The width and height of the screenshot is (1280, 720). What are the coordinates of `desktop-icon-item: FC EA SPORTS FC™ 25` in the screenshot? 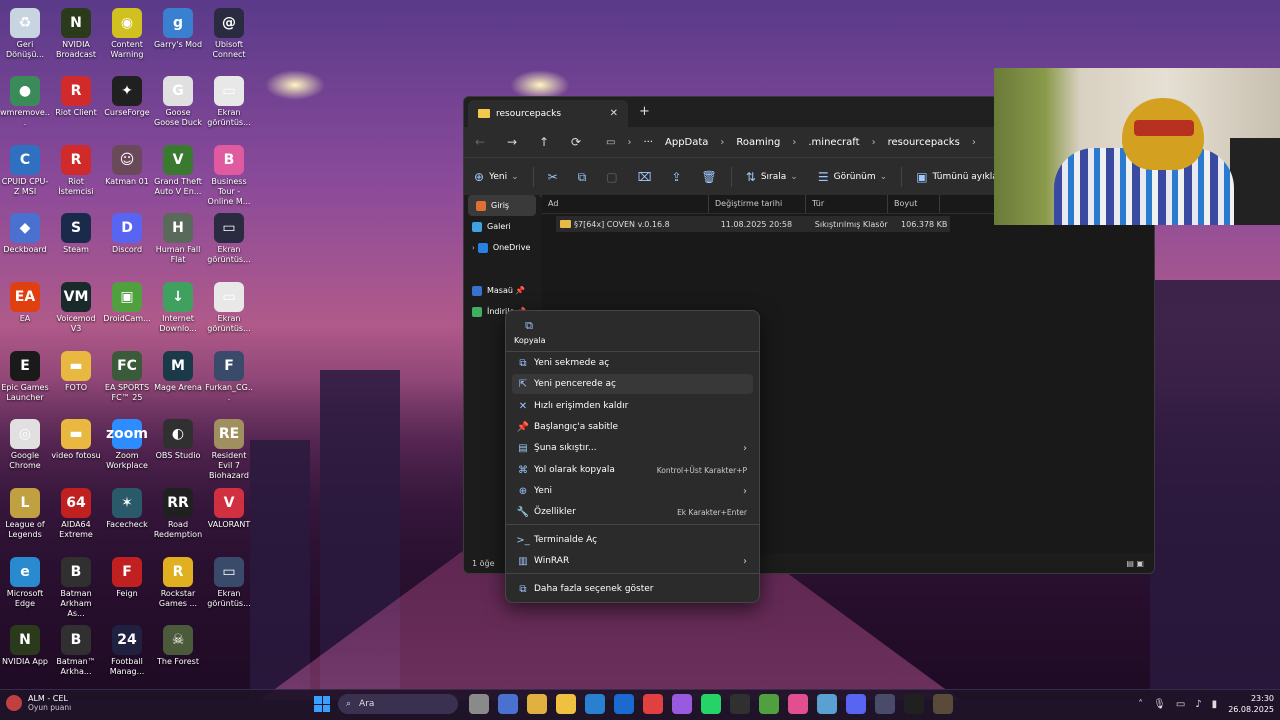 It's located at (127, 380).